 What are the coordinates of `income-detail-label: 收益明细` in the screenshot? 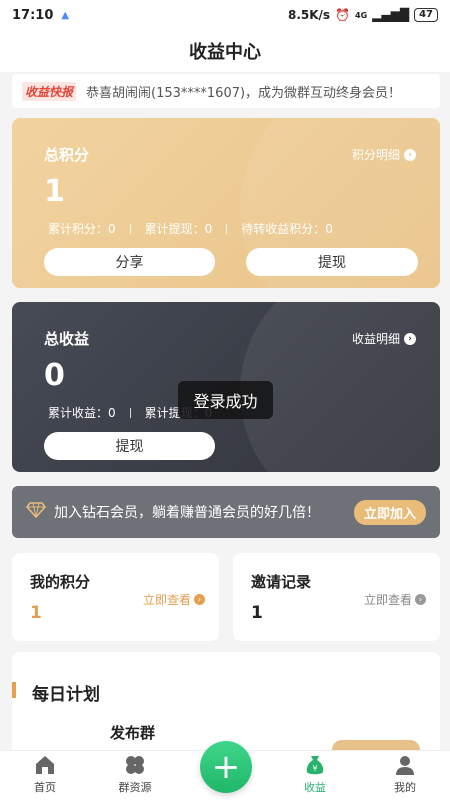 It's located at (375, 339).